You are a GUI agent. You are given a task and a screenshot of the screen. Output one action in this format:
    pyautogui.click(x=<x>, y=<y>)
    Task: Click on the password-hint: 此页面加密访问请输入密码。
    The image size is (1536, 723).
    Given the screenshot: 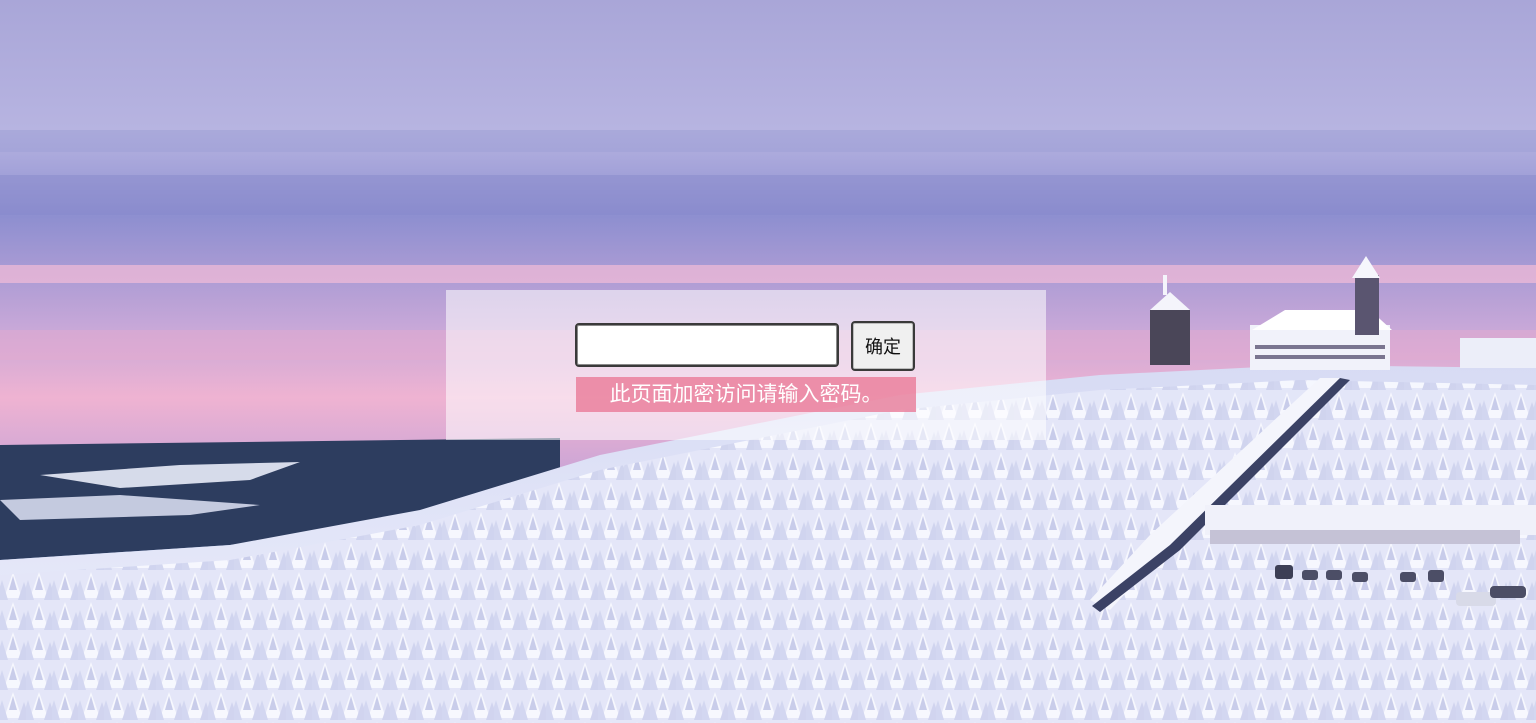 What is the action you would take?
    pyautogui.click(x=746, y=394)
    